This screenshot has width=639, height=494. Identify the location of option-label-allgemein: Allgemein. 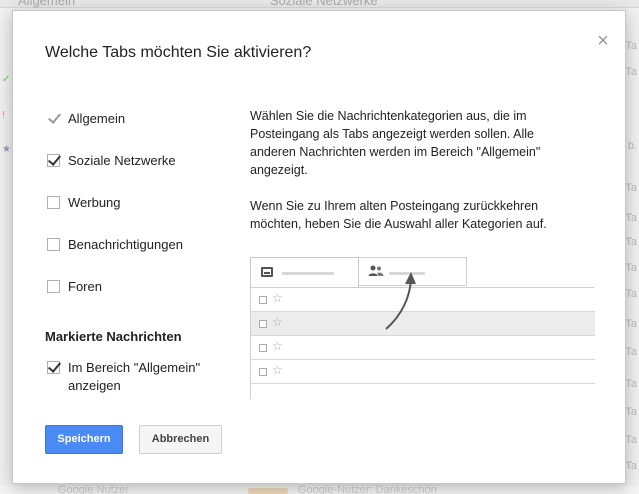
(97, 118).